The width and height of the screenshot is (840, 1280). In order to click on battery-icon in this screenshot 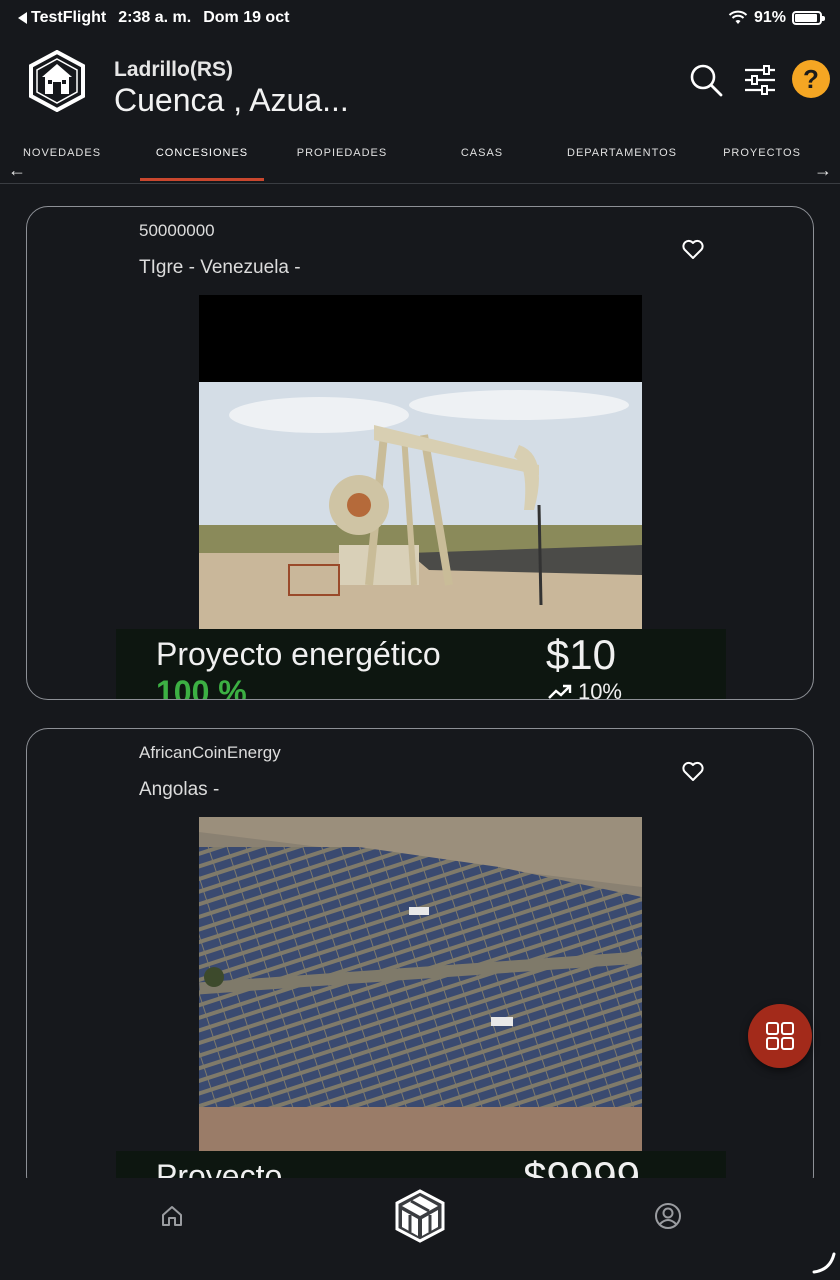, I will do `click(808, 18)`.